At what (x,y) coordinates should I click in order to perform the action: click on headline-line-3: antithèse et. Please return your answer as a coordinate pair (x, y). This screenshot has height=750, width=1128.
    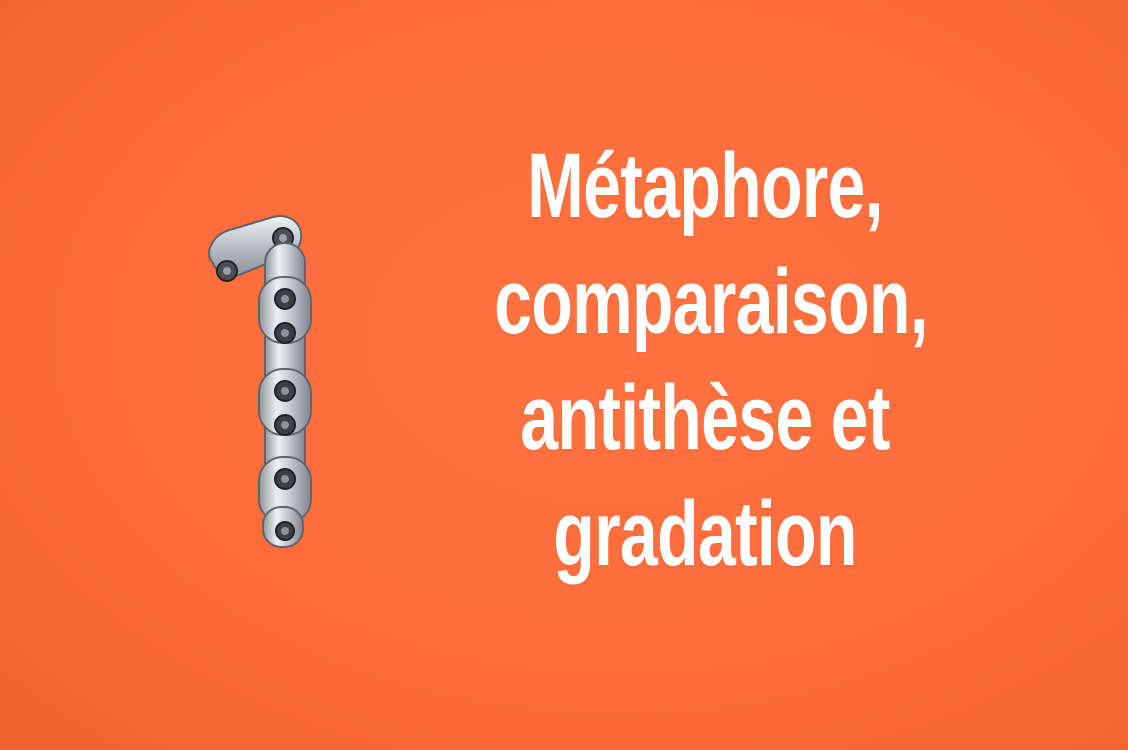
    Looking at the image, I should click on (705, 418).